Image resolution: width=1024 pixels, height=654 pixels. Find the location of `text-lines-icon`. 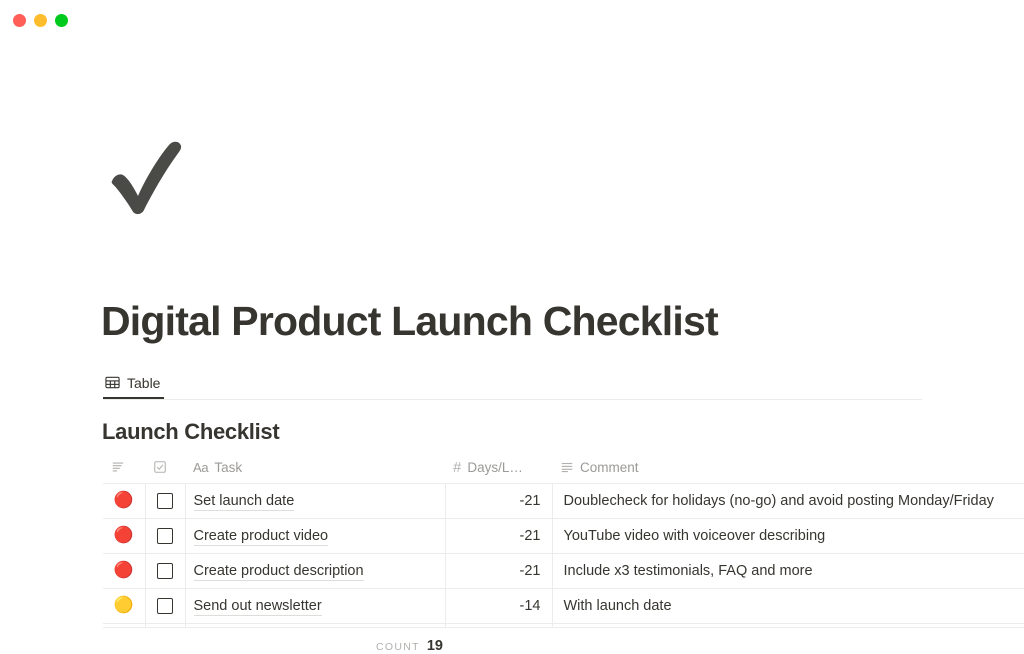

text-lines-icon is located at coordinates (567, 467).